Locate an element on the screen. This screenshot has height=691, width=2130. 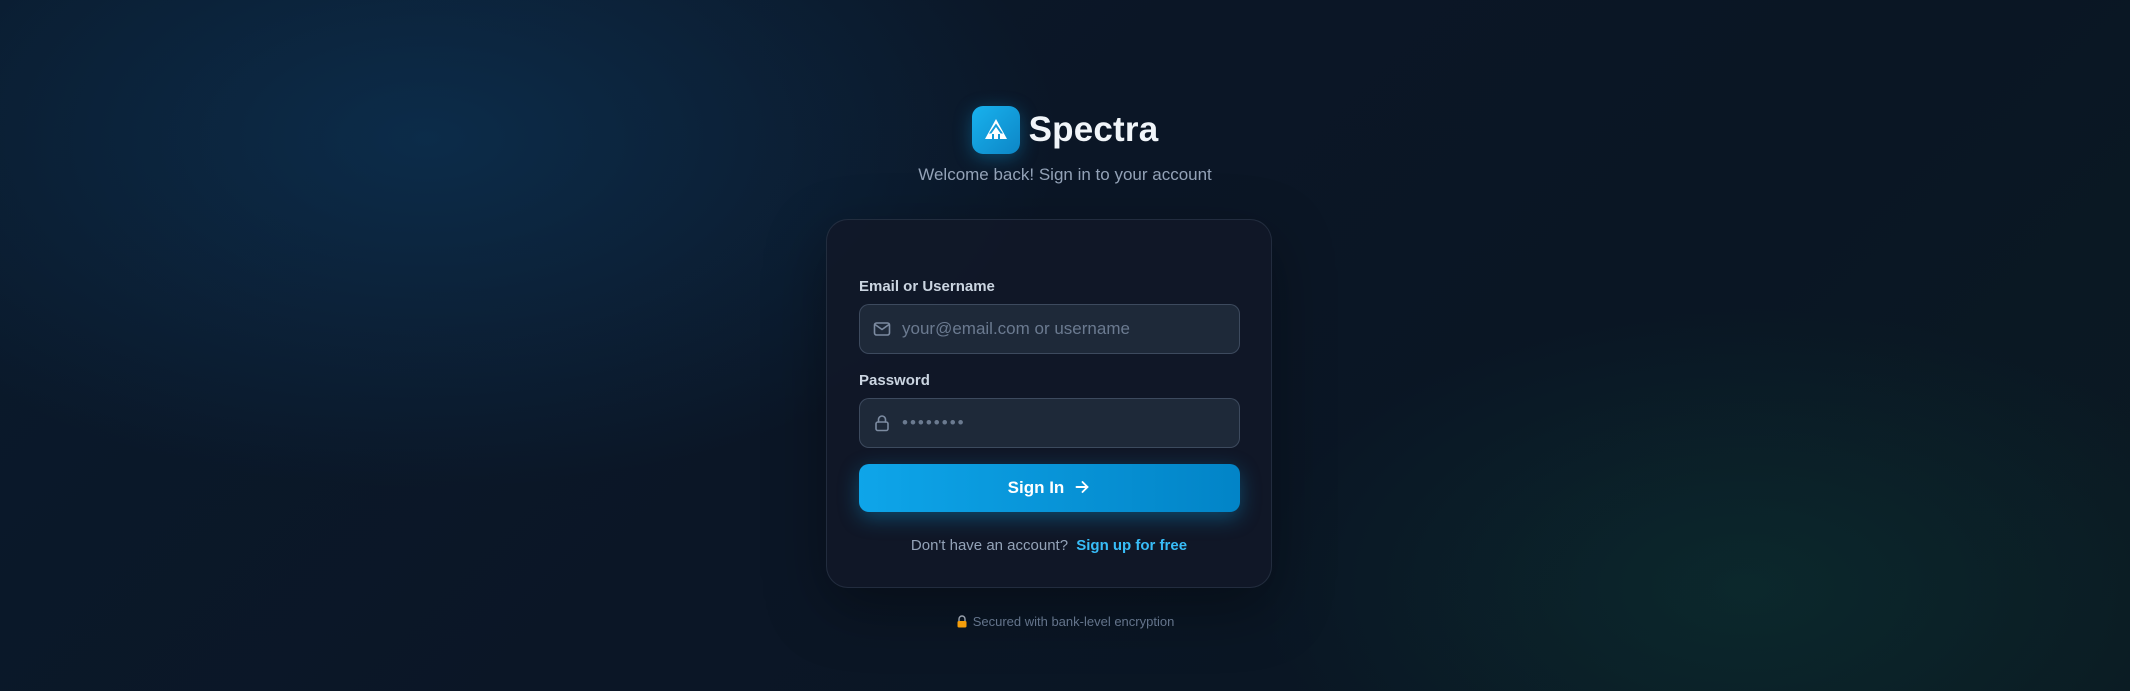
sign-in-label: Sign In is located at coordinates (1036, 487).